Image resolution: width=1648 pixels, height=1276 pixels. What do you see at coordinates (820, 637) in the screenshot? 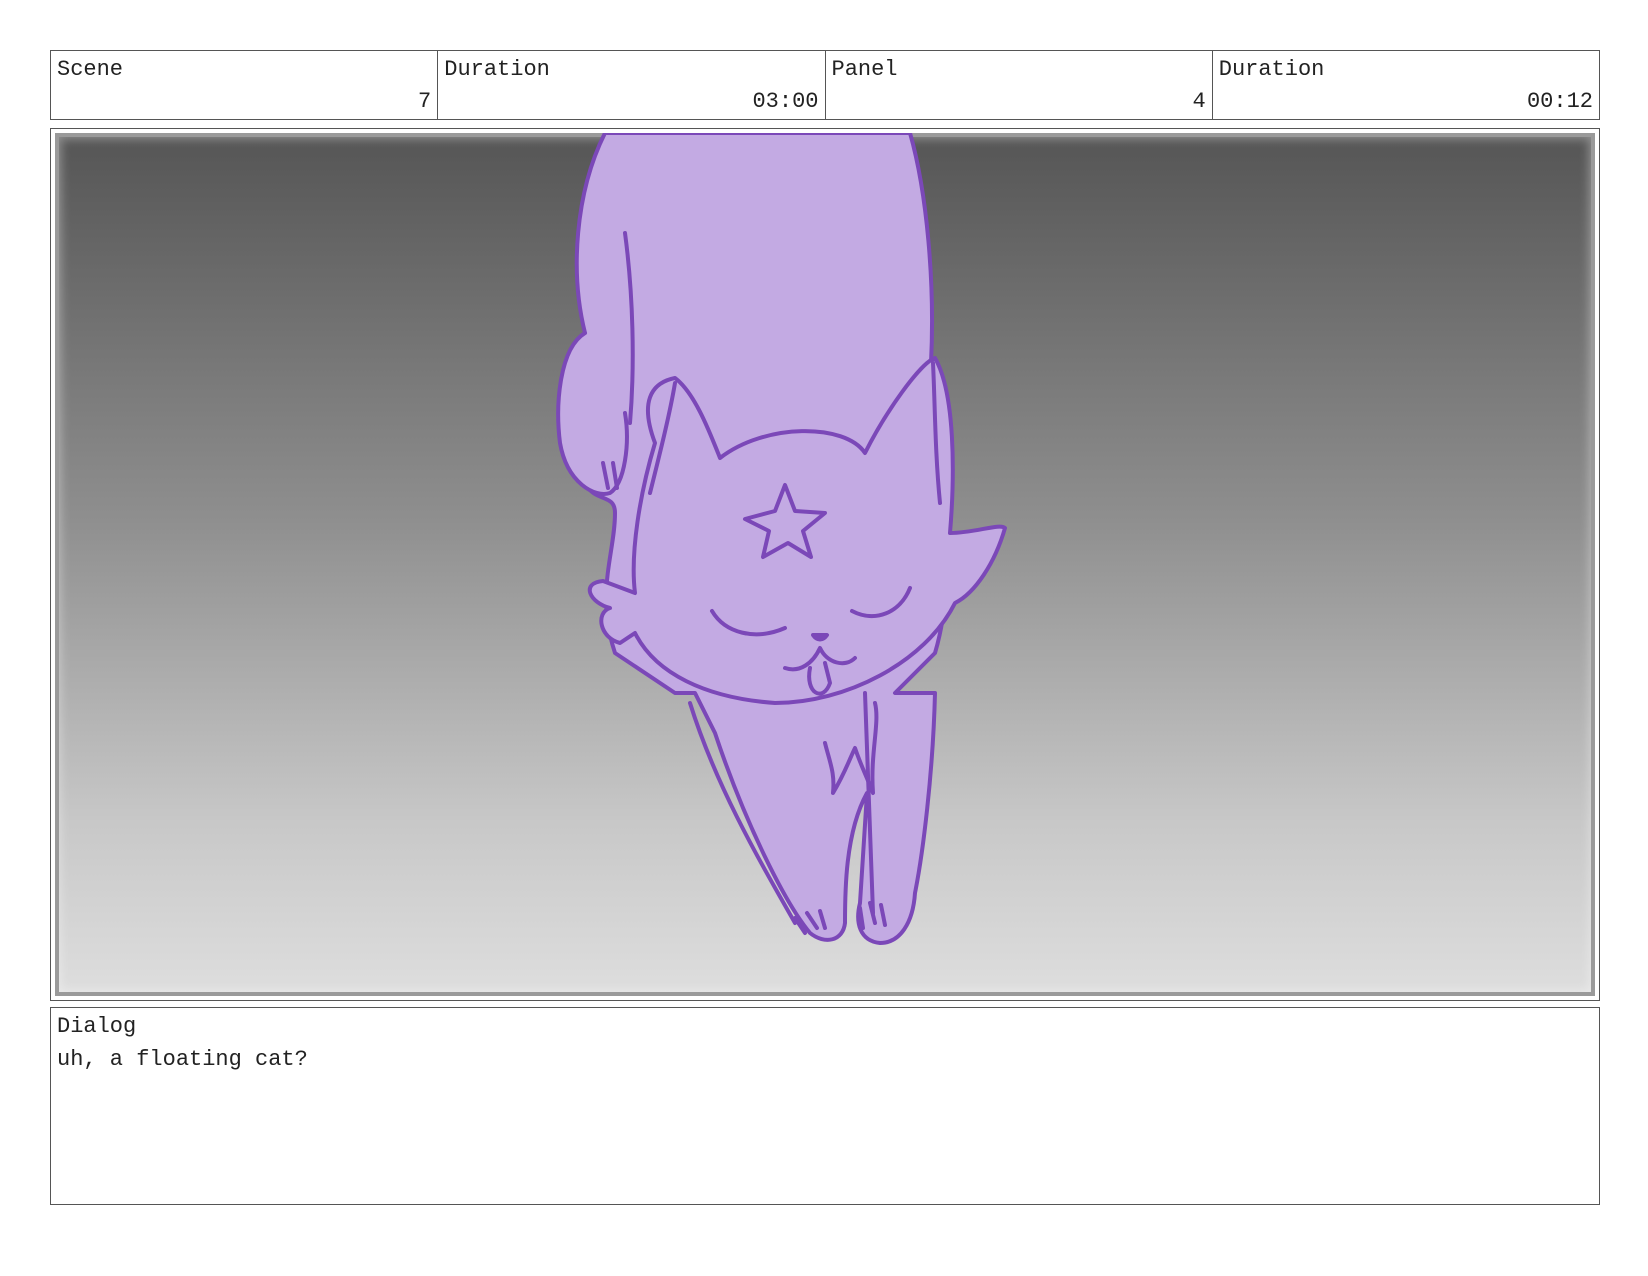
I see `cat-nose` at bounding box center [820, 637].